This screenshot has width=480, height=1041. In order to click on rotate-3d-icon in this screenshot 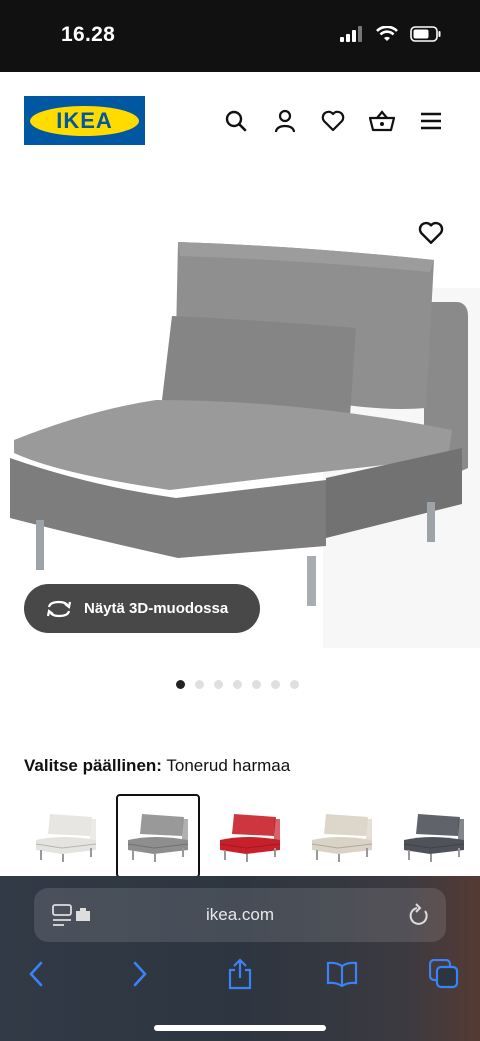, I will do `click(59, 608)`.